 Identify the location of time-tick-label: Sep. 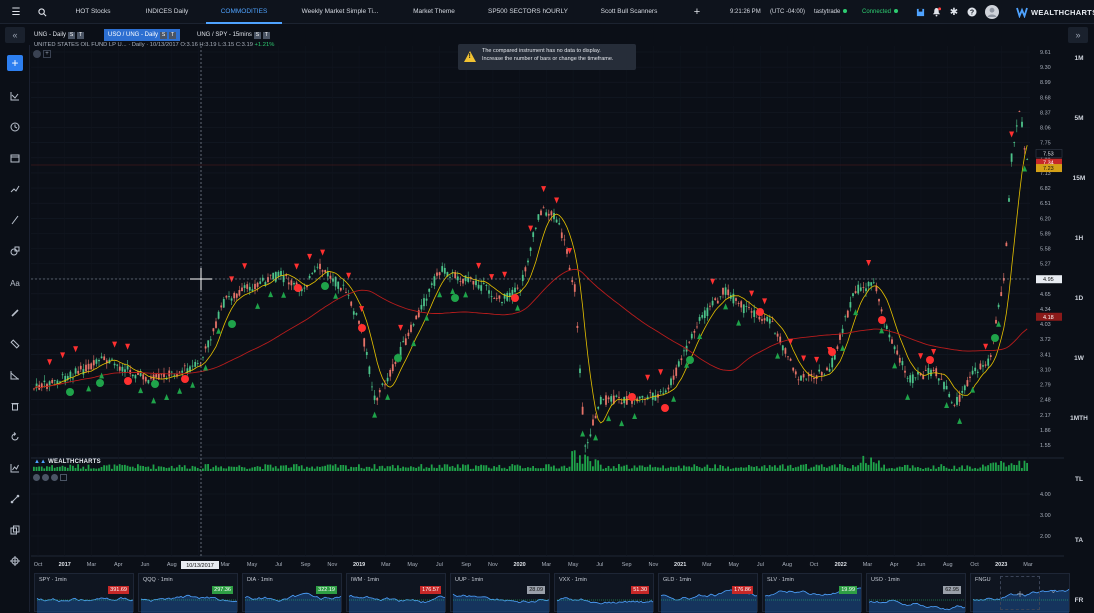
(306, 565).